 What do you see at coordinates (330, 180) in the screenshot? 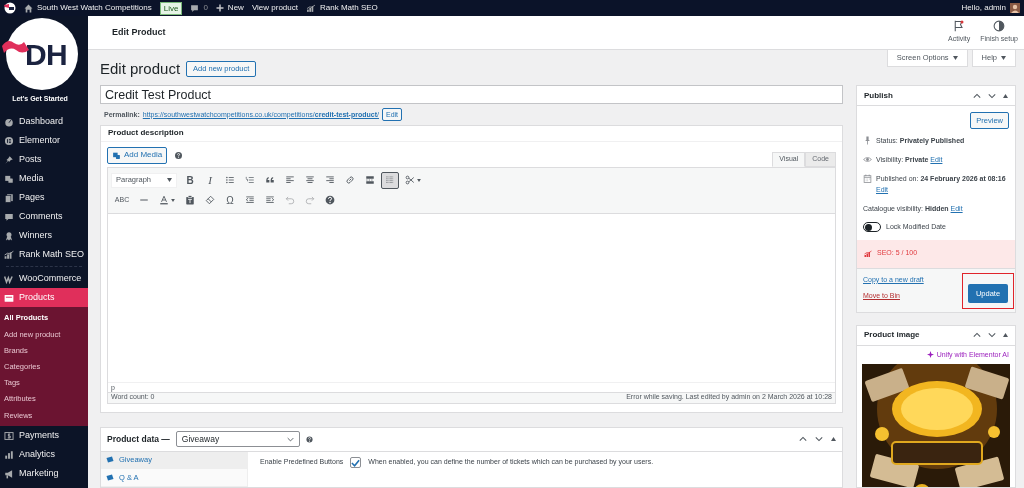
I see `align-right-icon` at bounding box center [330, 180].